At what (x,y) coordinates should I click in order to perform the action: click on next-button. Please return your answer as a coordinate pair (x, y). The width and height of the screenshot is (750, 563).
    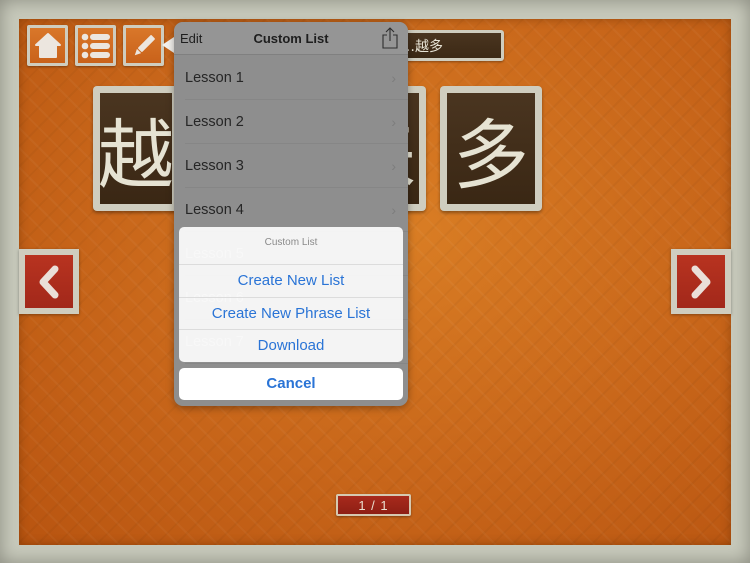
    Looking at the image, I should click on (701, 281).